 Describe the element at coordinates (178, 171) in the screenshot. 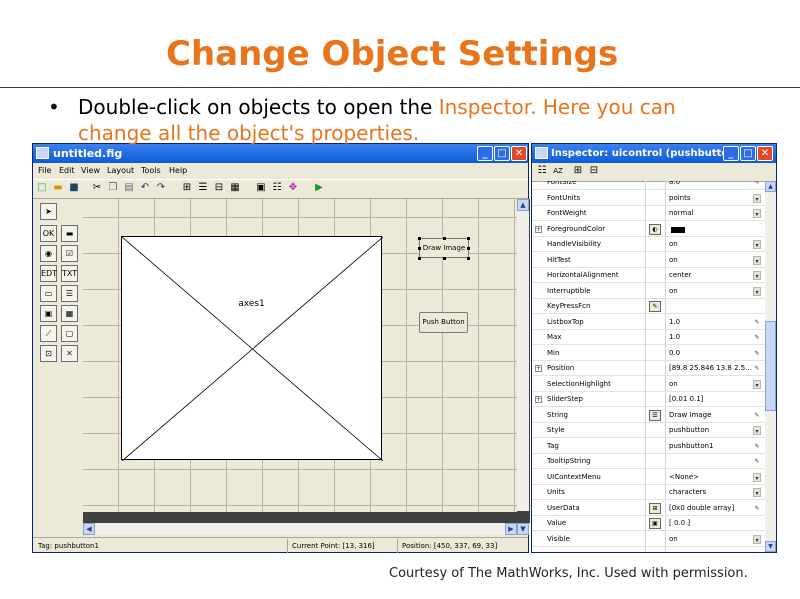

I see `menu-help: Help` at that location.